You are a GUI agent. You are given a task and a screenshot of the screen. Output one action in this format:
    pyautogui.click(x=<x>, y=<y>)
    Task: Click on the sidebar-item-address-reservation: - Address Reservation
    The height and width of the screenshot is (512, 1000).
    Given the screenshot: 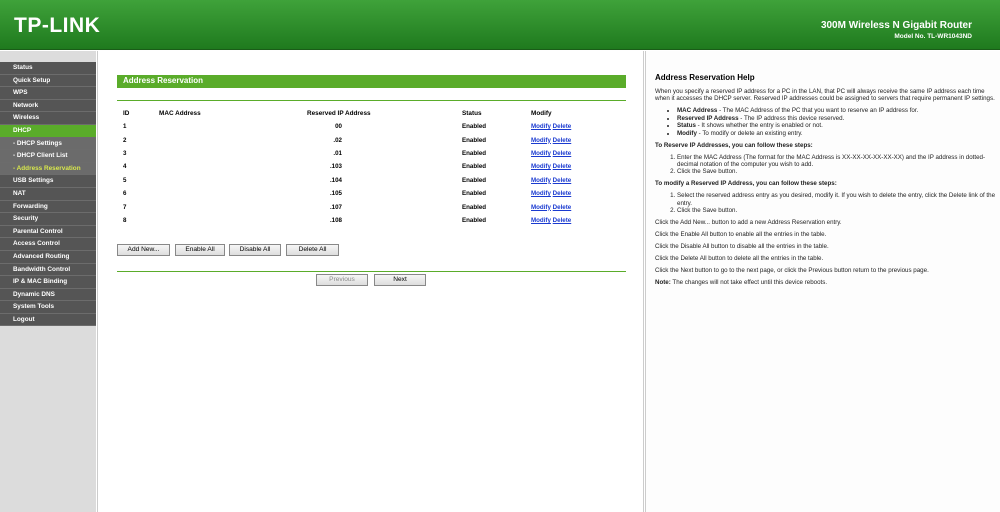 What is the action you would take?
    pyautogui.click(x=48, y=169)
    